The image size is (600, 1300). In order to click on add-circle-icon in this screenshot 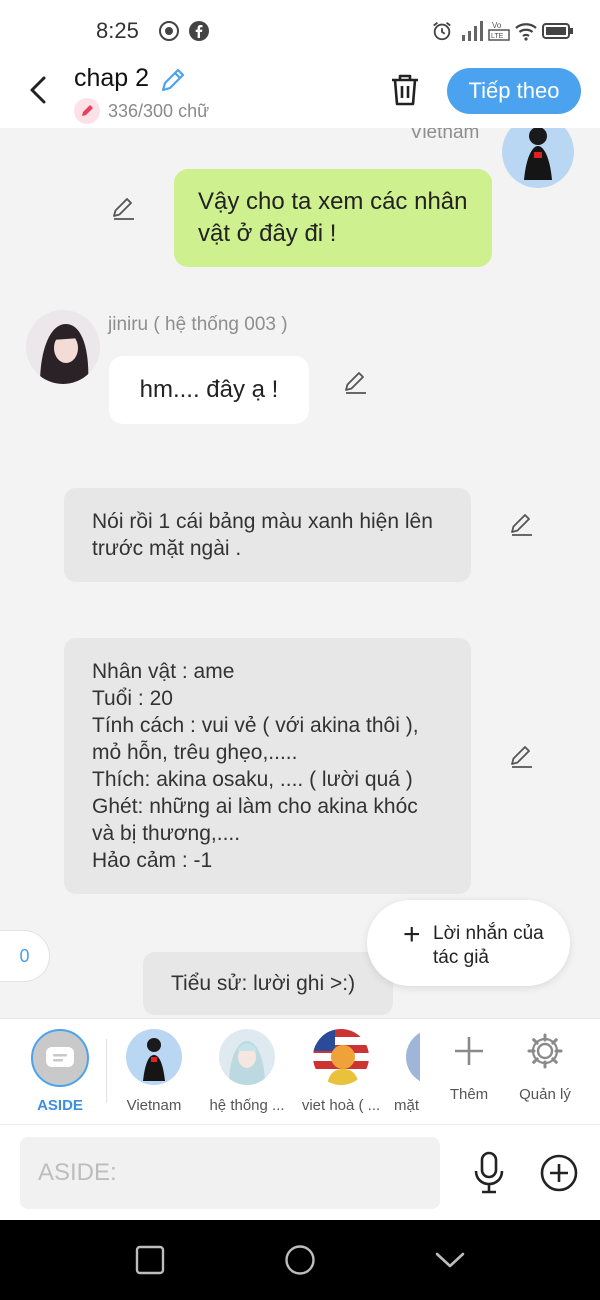, I will do `click(559, 1173)`.